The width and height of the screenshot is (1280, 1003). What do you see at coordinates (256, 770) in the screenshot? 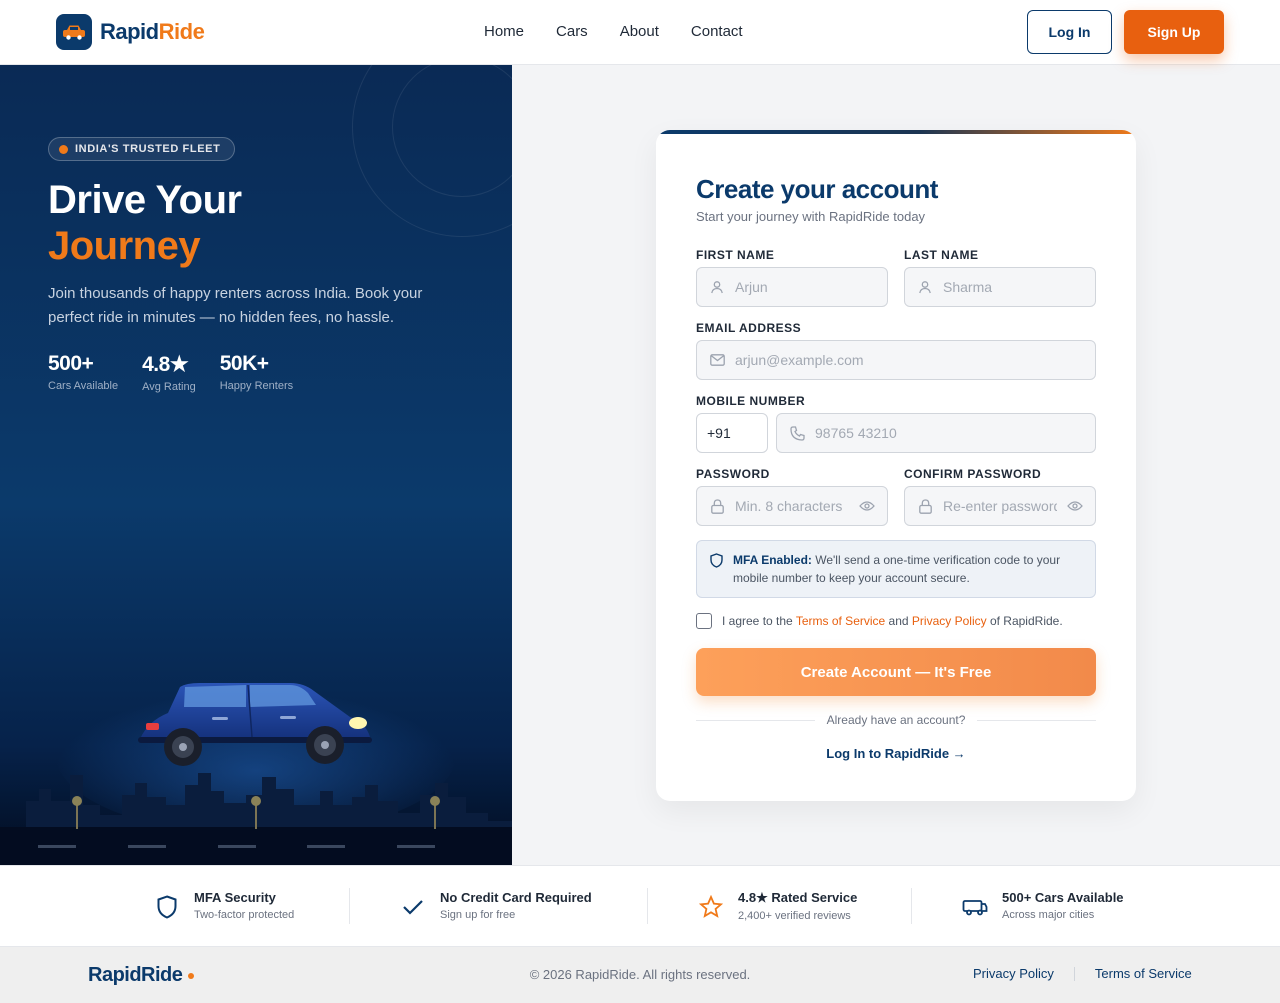
I see `car-city-illustration` at bounding box center [256, 770].